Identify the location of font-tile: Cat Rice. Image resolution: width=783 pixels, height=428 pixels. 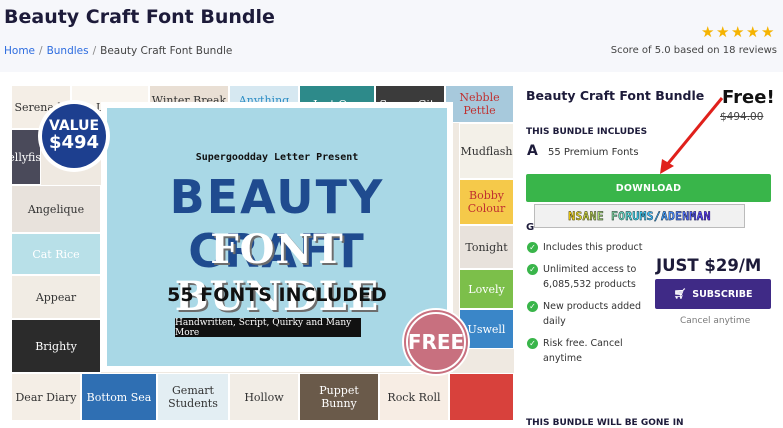
(56, 254).